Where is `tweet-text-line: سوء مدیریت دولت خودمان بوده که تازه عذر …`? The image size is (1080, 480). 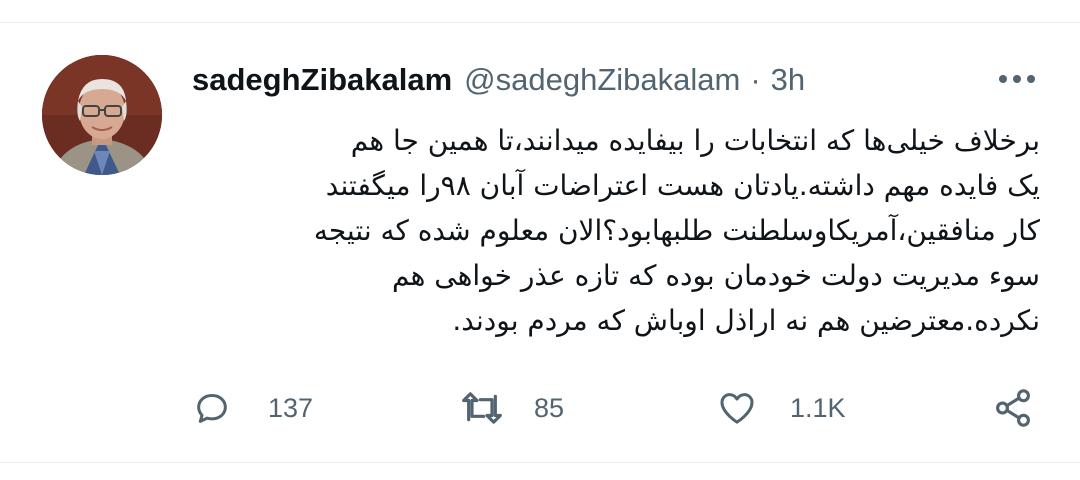
tweet-text-line: سوء مدیریت دولت خودمان بوده که تازه عذر … is located at coordinates (715, 275).